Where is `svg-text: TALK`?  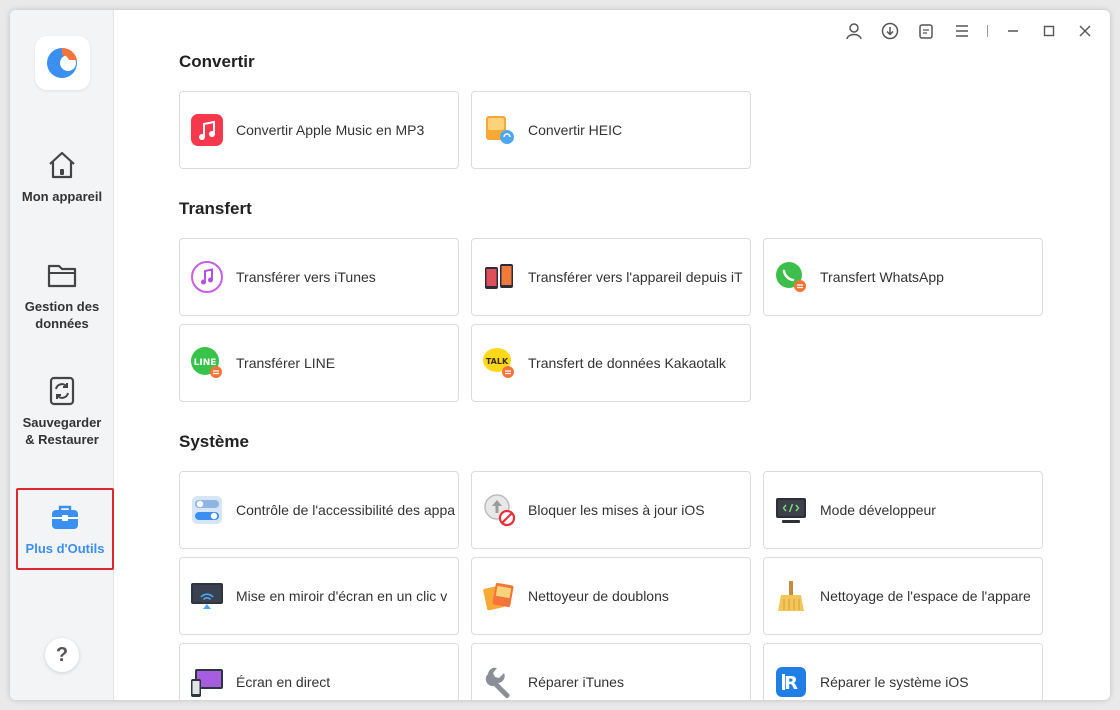 svg-text: TALK is located at coordinates (497, 361).